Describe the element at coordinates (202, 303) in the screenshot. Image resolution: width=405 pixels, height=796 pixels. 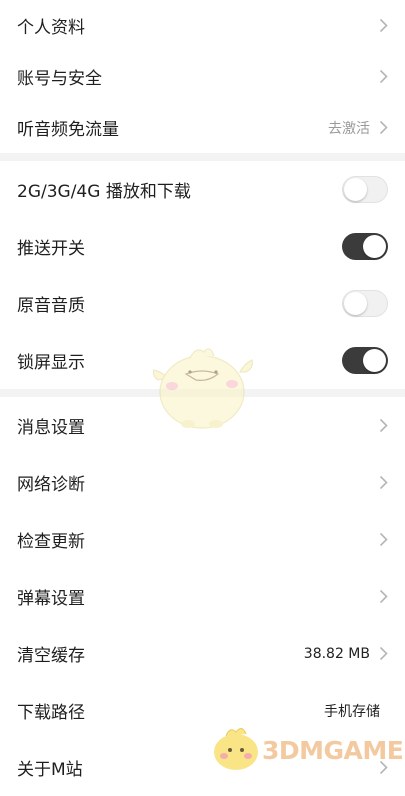
I see `row-original-quality: 原音音质` at that location.